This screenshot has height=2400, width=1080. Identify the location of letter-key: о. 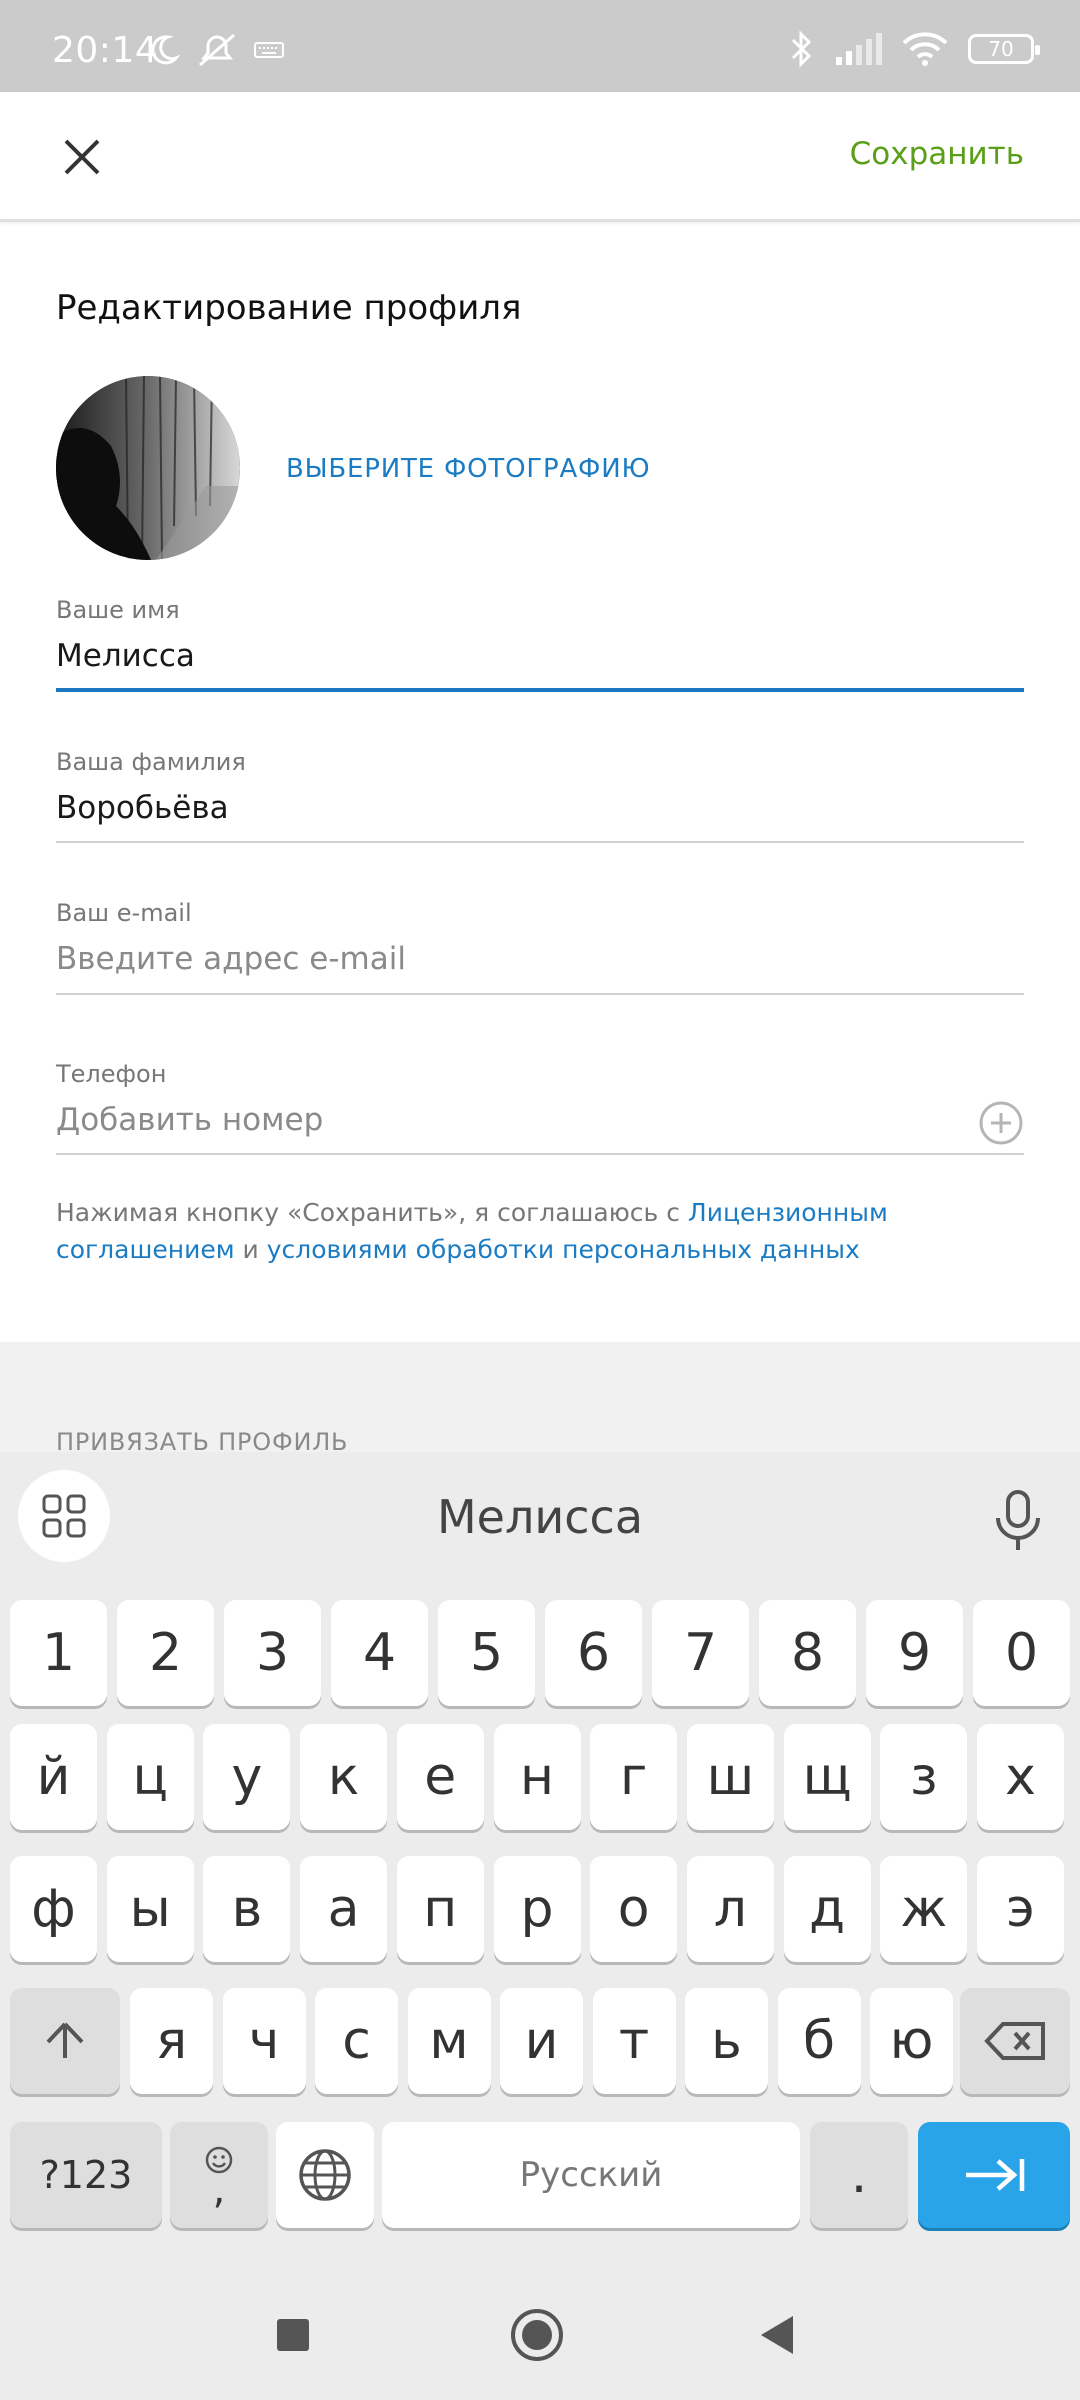
(634, 1909).